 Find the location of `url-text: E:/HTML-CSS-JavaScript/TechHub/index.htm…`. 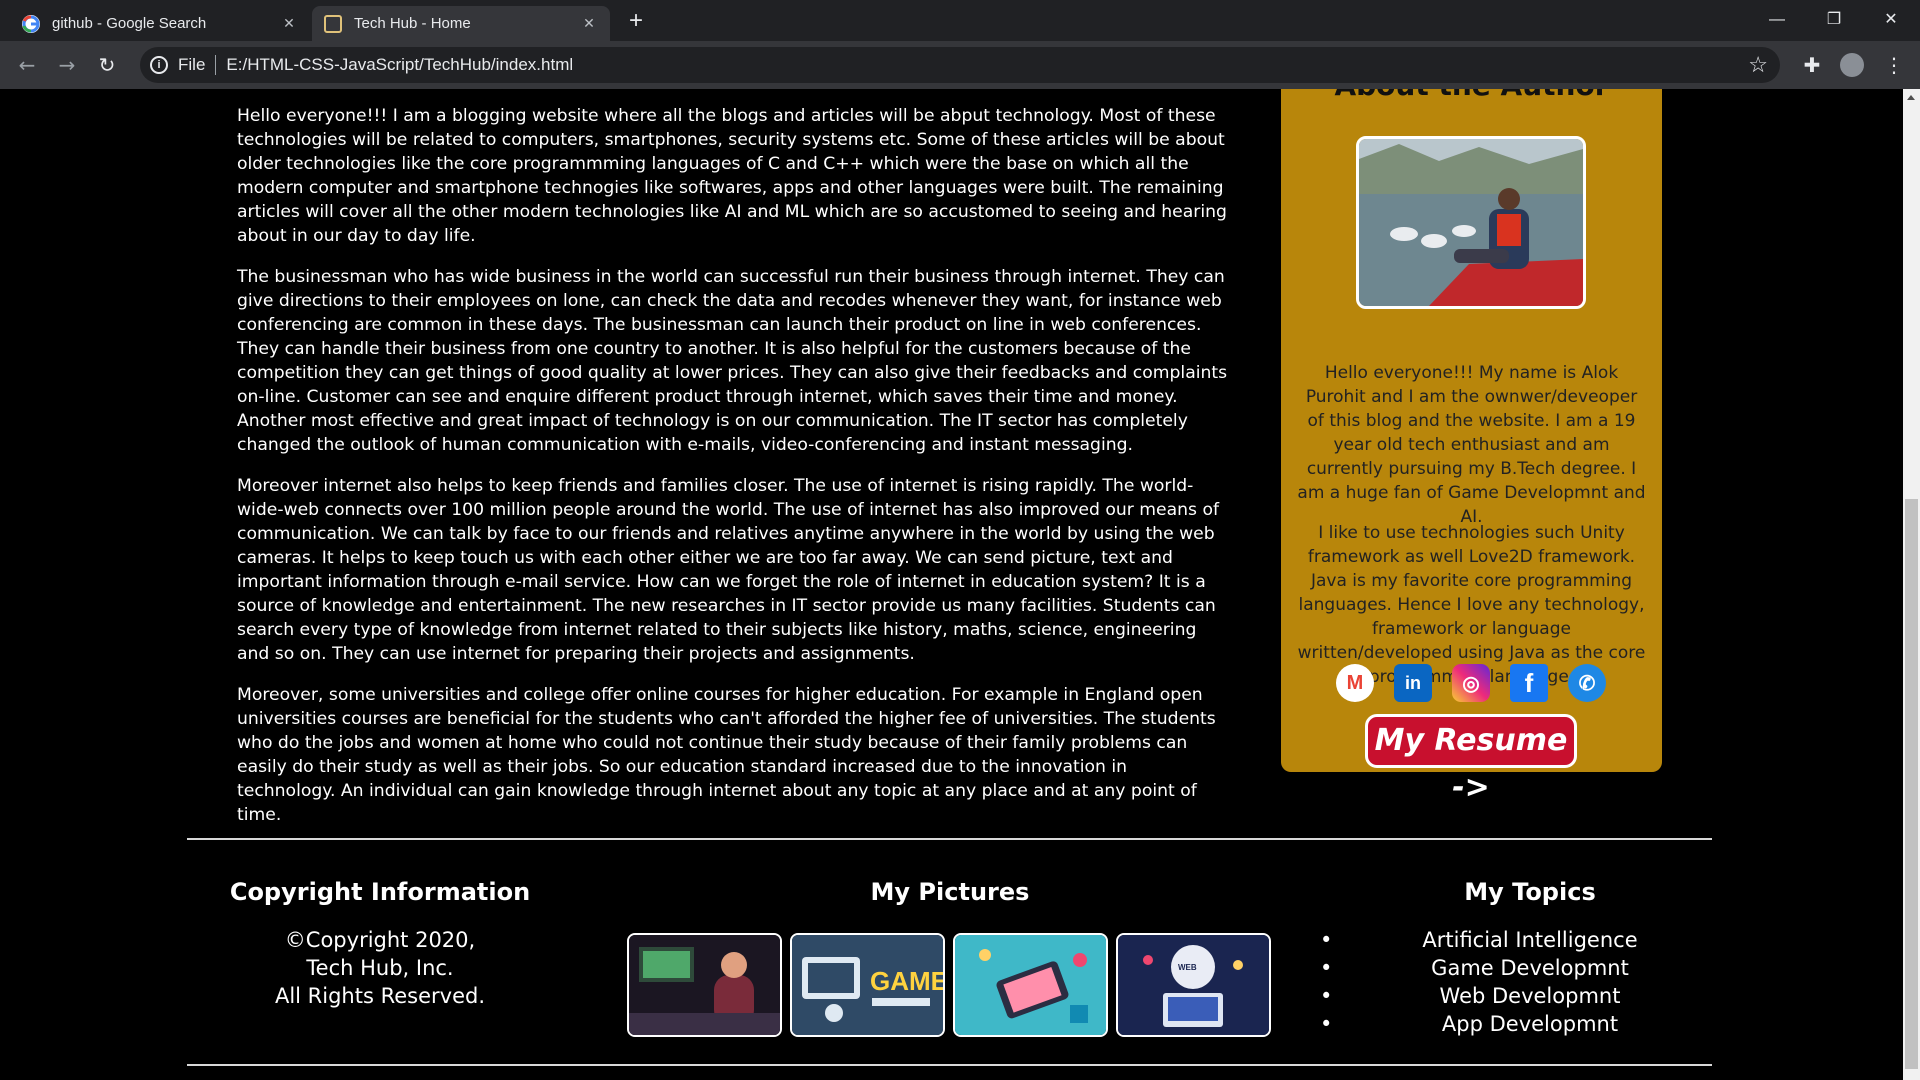

url-text: E:/HTML-CSS-JavaScript/TechHub/index.htm… is located at coordinates (400, 64).